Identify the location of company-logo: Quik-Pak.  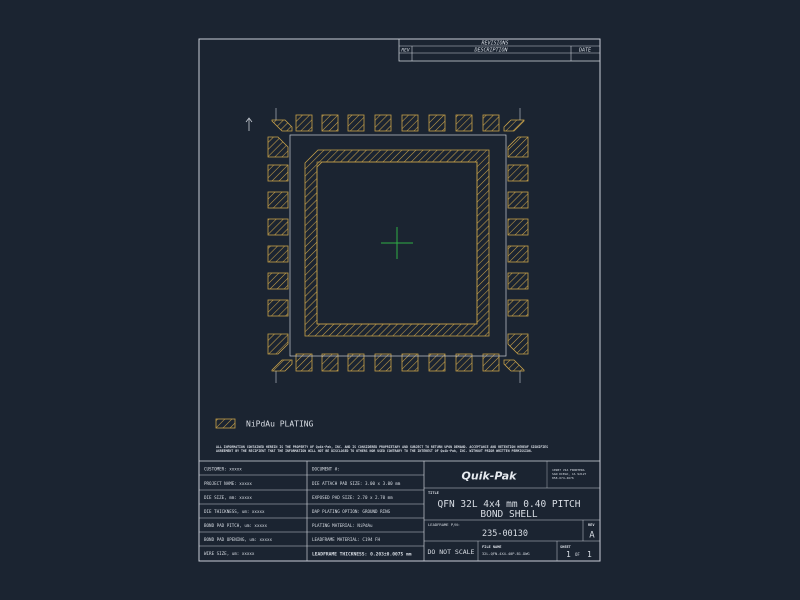
(489, 476).